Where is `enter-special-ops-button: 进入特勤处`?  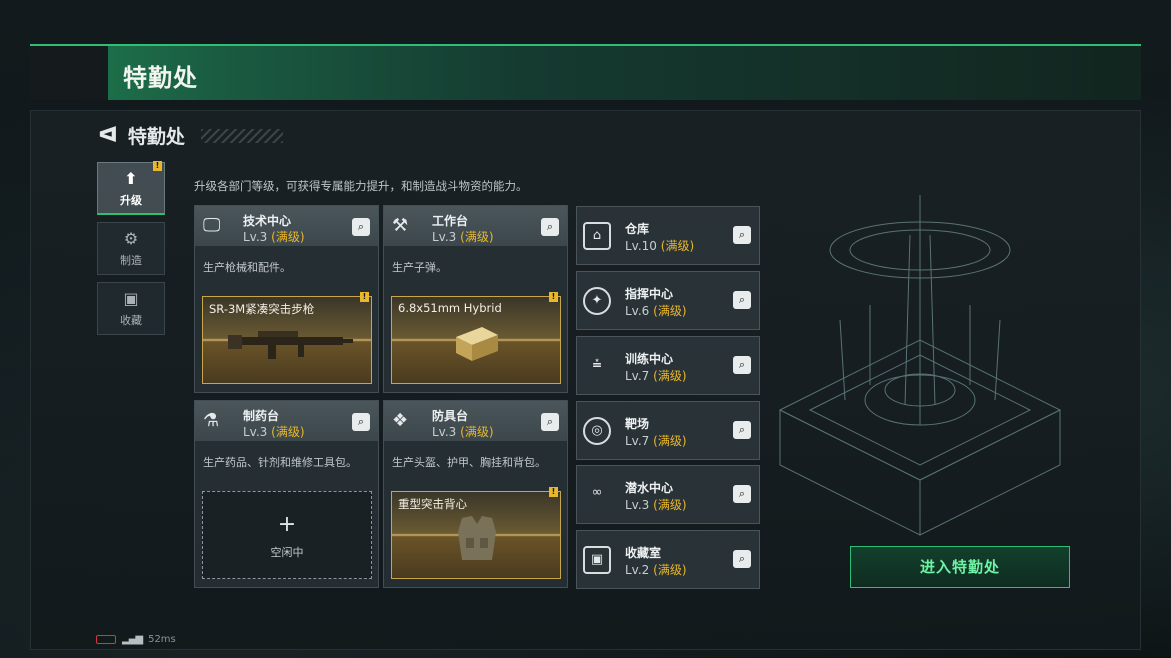
enter-special-ops-button: 进入特勤处 is located at coordinates (960, 567).